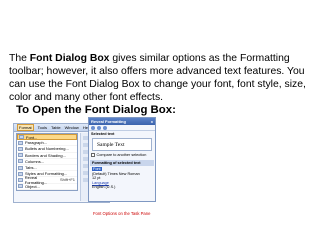 Image resolution: width=320 pixels, height=240 pixels. Describe the element at coordinates (96, 110) in the screenshot. I see `section-heading: To Open the Font Dialog Box:` at that location.